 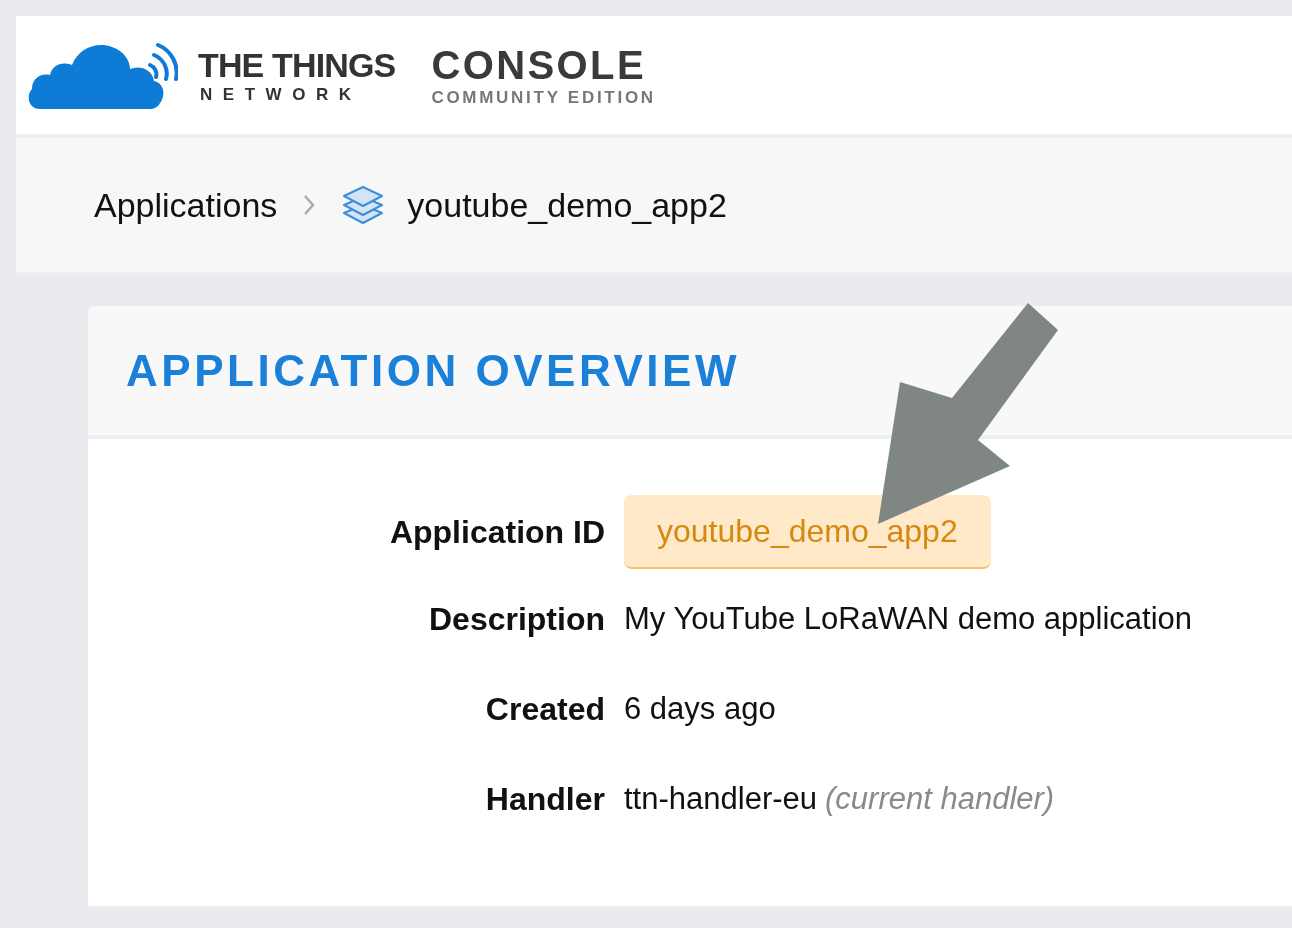 I want to click on breadcrumb-link: Applications, so click(x=186, y=205).